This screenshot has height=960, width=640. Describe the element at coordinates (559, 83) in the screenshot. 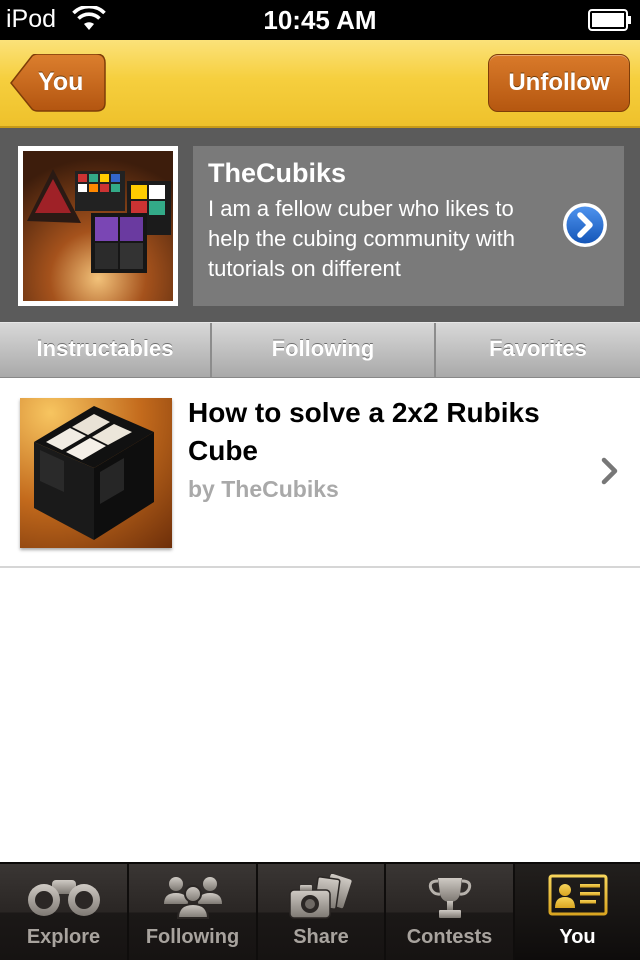

I see `unfollow-button: Unfollow` at that location.